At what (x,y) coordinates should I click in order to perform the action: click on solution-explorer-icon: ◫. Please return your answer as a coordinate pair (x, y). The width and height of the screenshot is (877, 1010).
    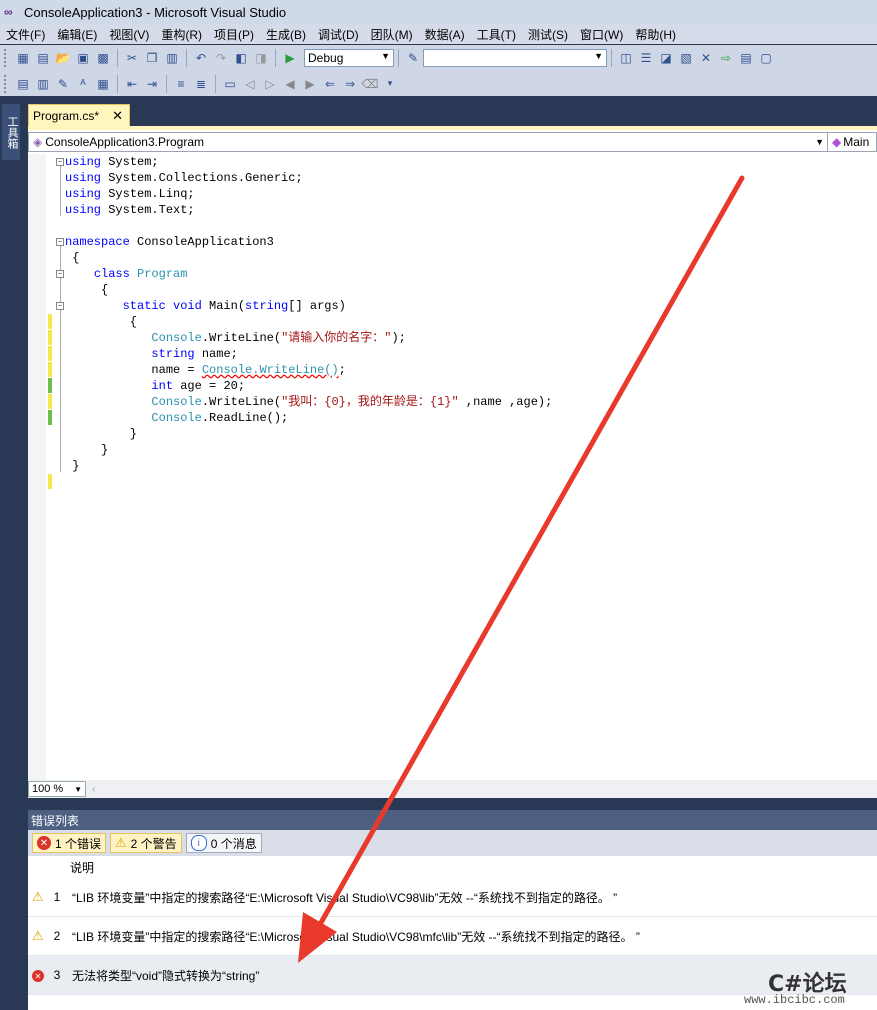
    Looking at the image, I should click on (626, 58).